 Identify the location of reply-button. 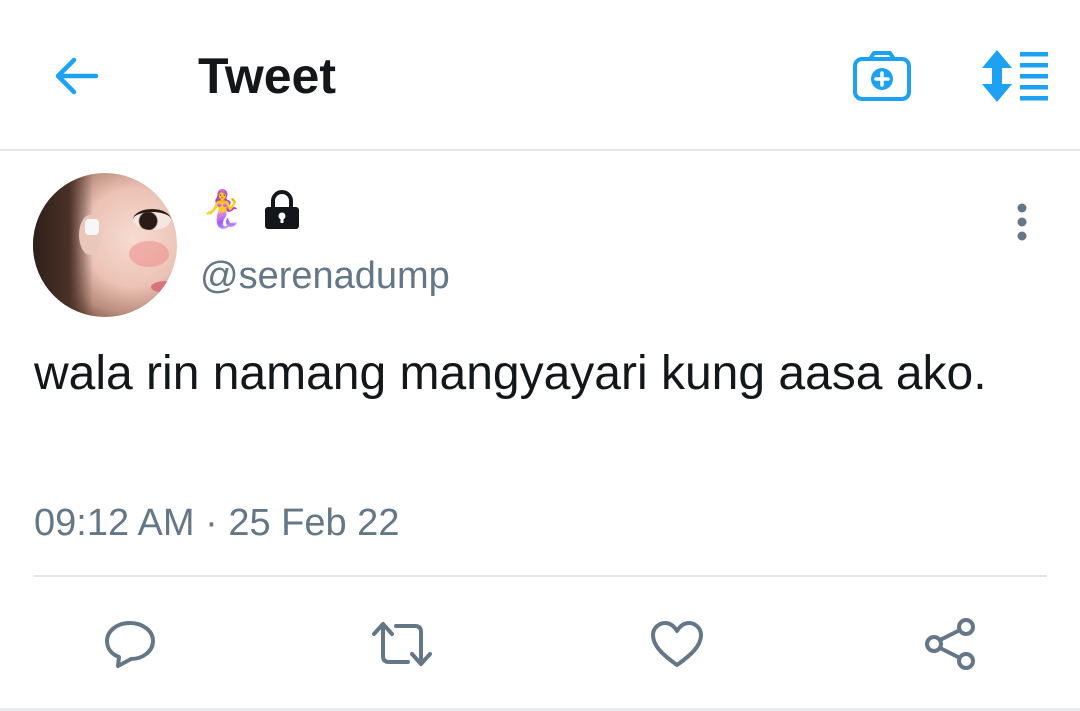
(130, 644).